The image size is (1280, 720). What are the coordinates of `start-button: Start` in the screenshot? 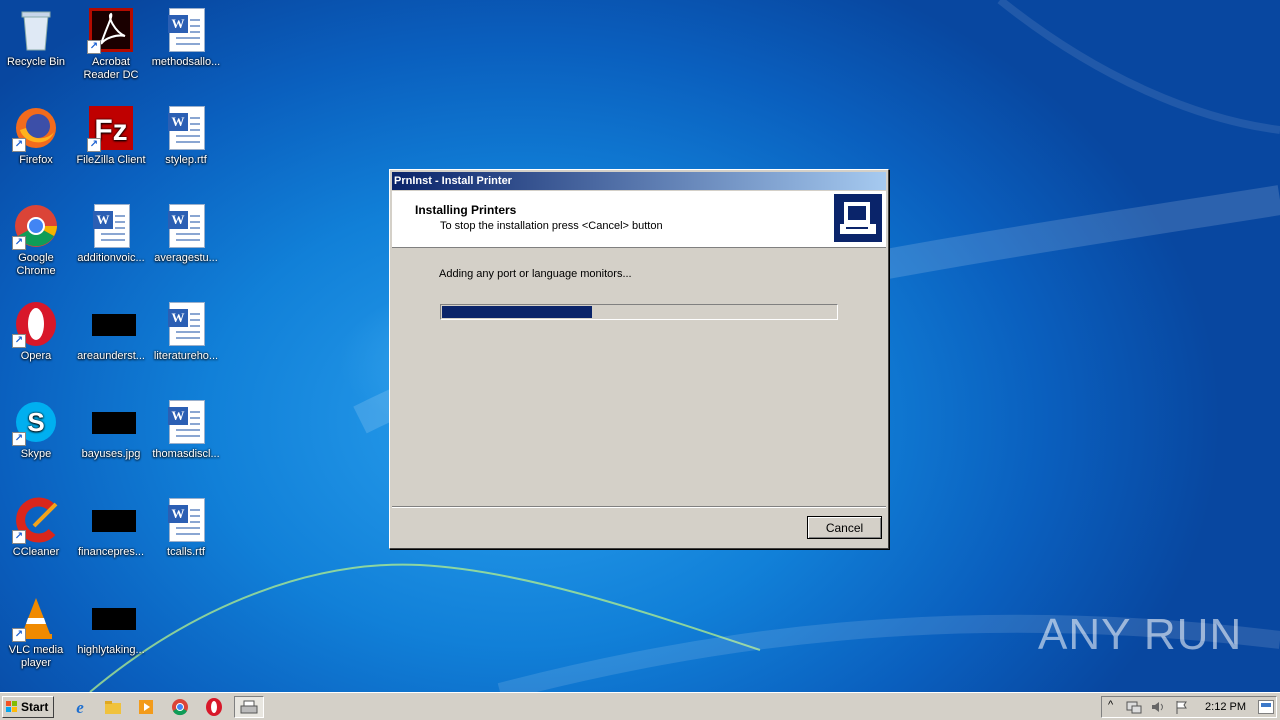 It's located at (28, 707).